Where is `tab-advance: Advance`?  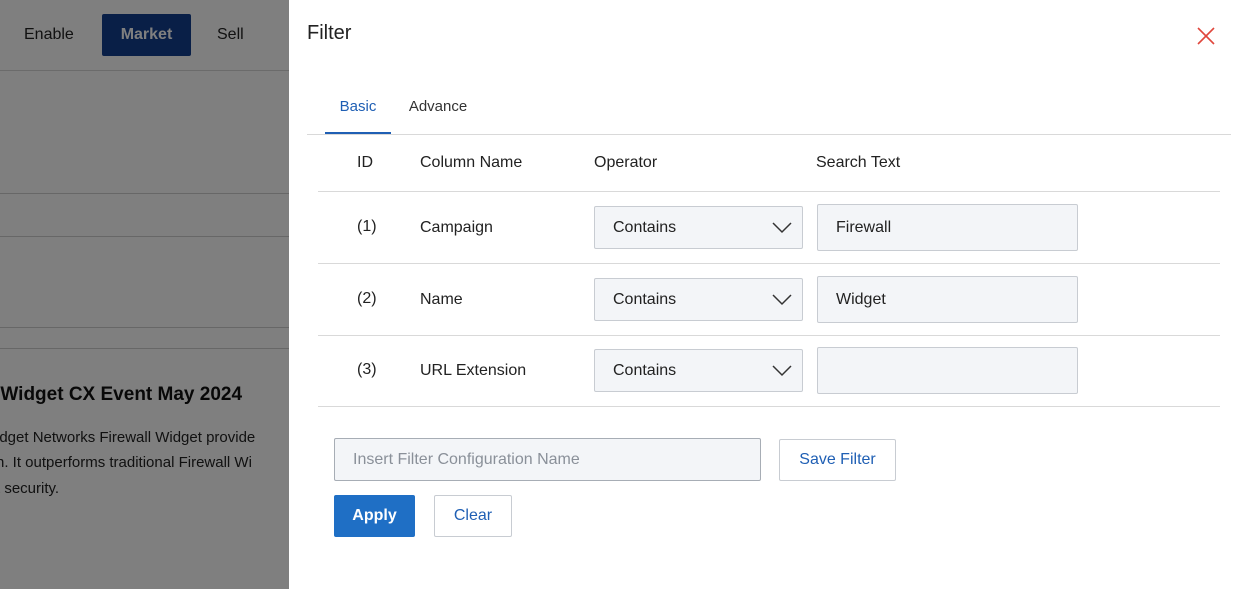 tab-advance: Advance is located at coordinates (438, 110).